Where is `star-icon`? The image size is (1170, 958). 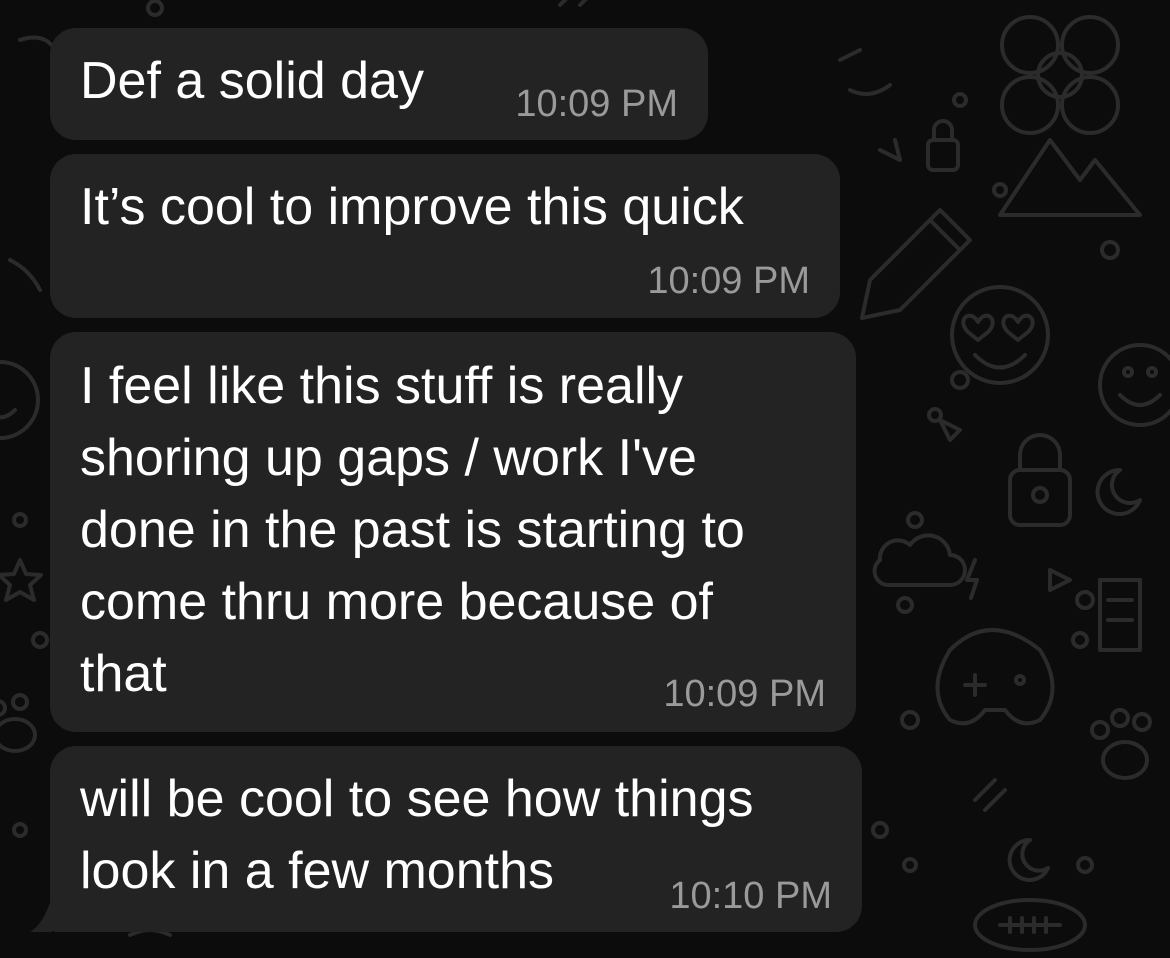 star-icon is located at coordinates (21, 580).